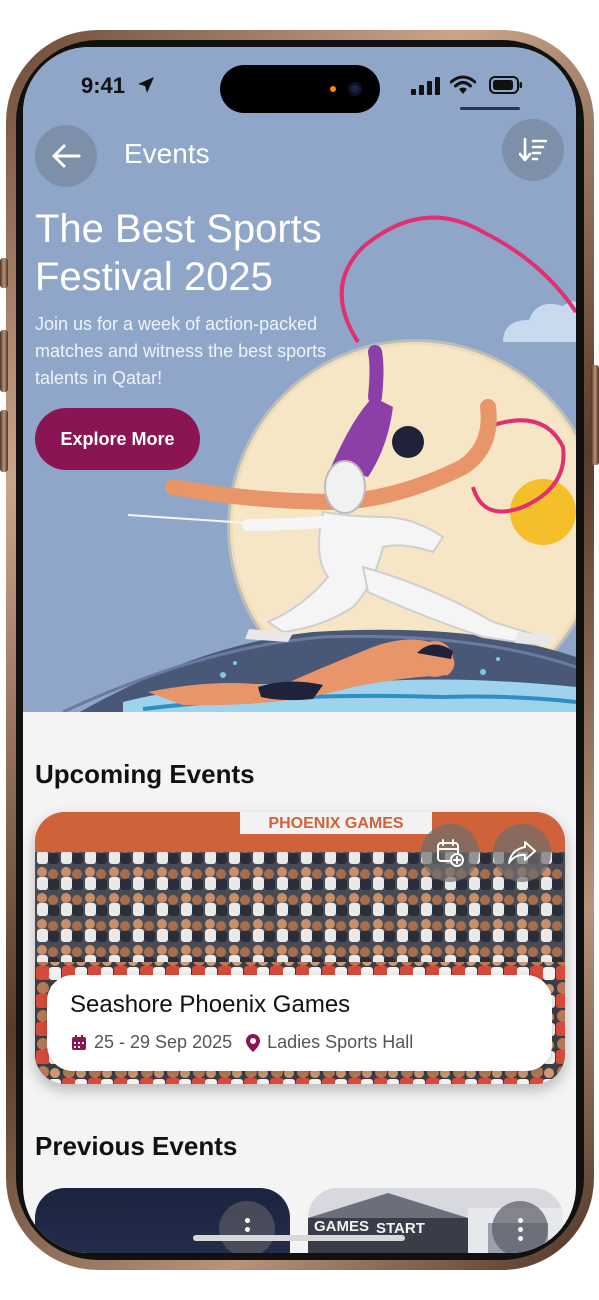 Image resolution: width=599 pixels, height=1300 pixels. What do you see at coordinates (210, 1004) in the screenshot?
I see `event-name: Seashore Phoenix Games` at bounding box center [210, 1004].